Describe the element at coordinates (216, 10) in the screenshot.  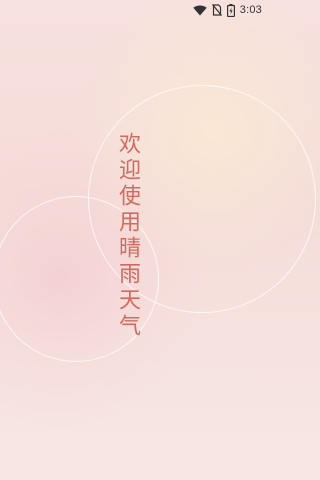
I see `no-sim-icon` at that location.